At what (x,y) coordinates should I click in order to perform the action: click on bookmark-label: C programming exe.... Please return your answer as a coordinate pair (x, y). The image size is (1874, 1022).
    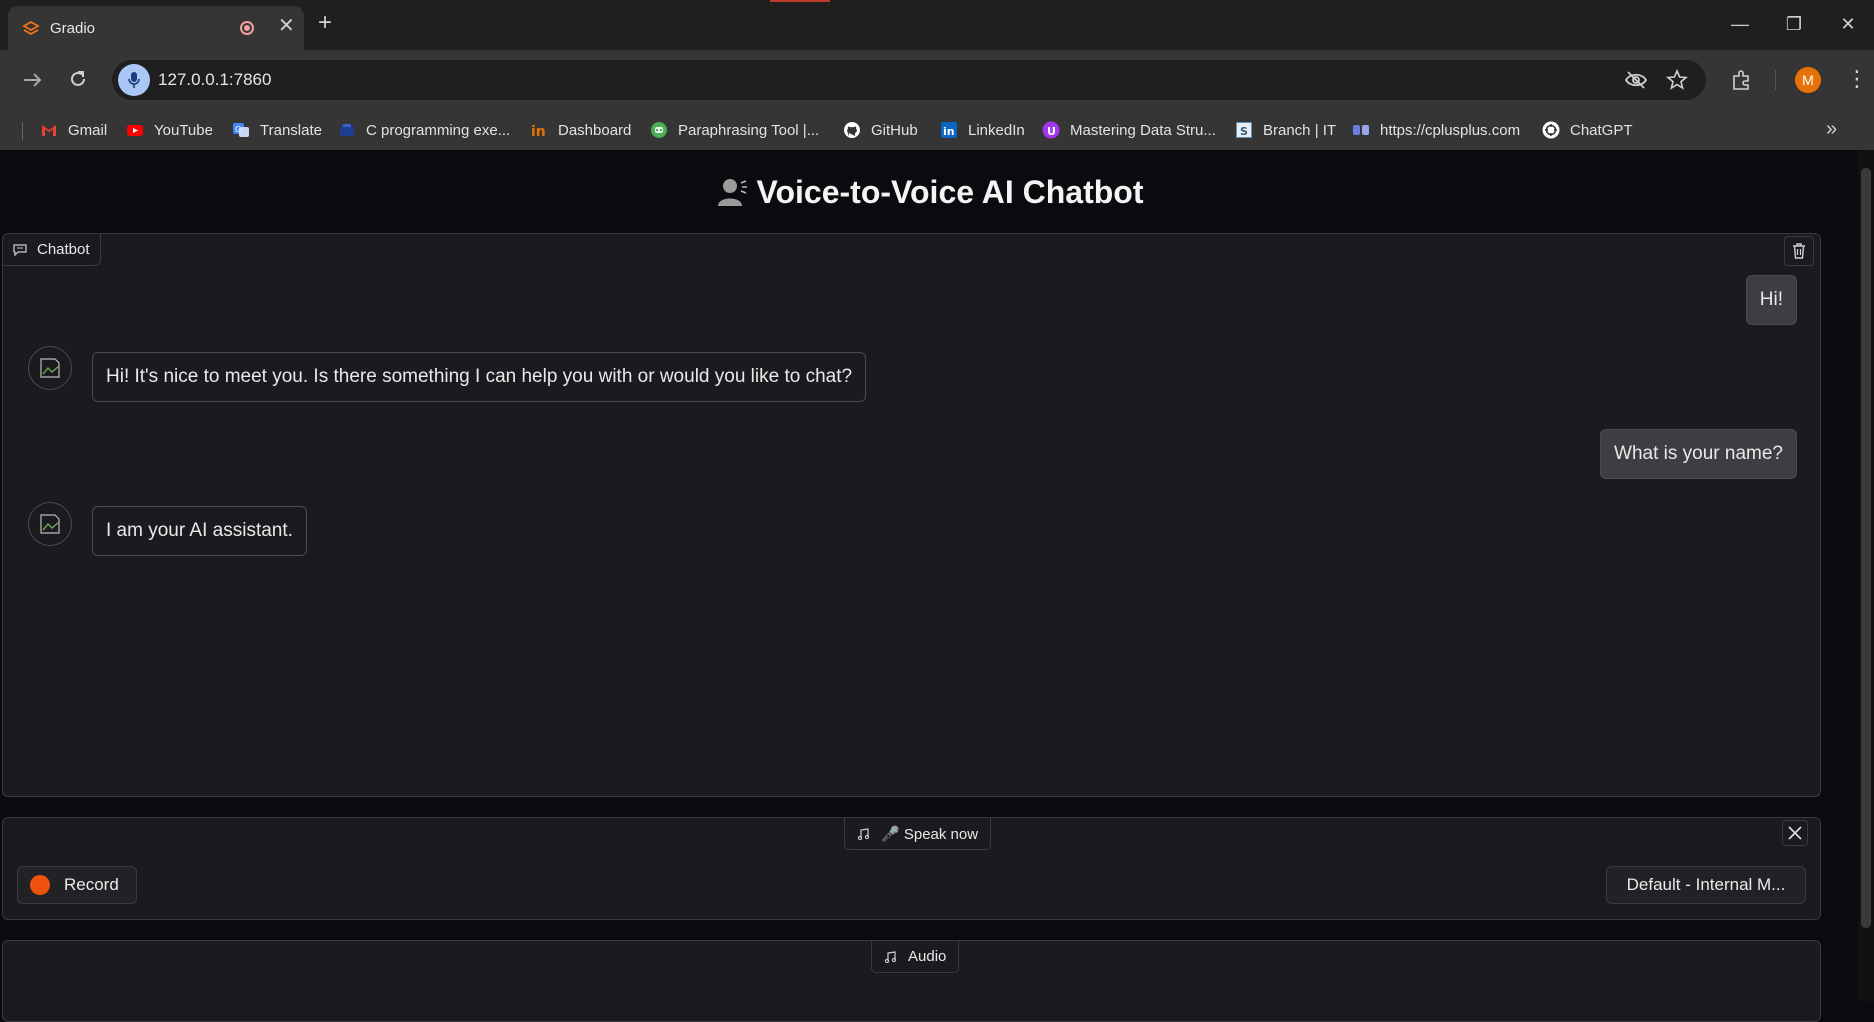
    Looking at the image, I should click on (438, 130).